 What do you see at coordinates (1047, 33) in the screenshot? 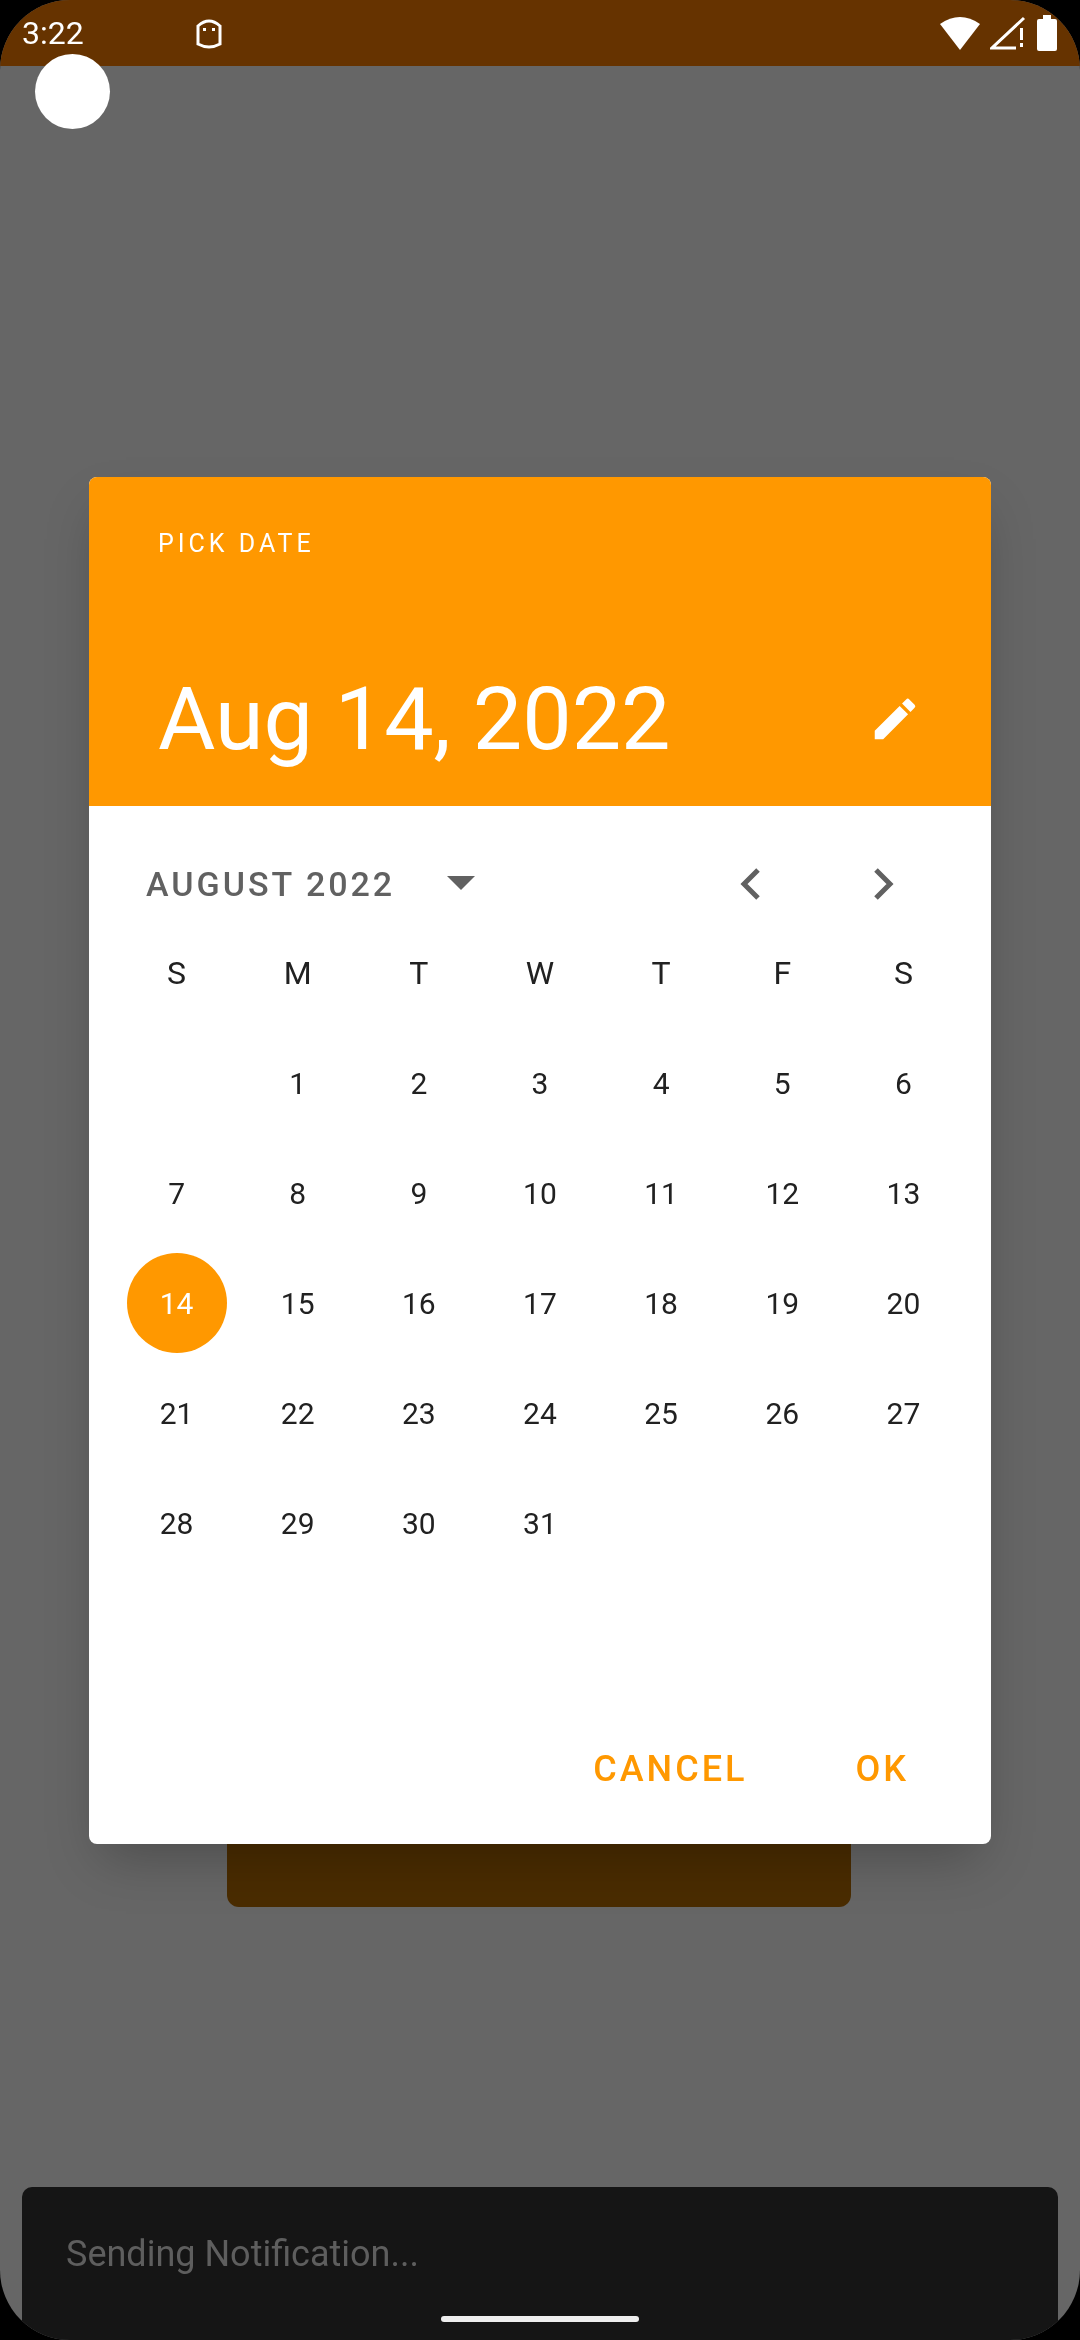
I see `battery-icon` at bounding box center [1047, 33].